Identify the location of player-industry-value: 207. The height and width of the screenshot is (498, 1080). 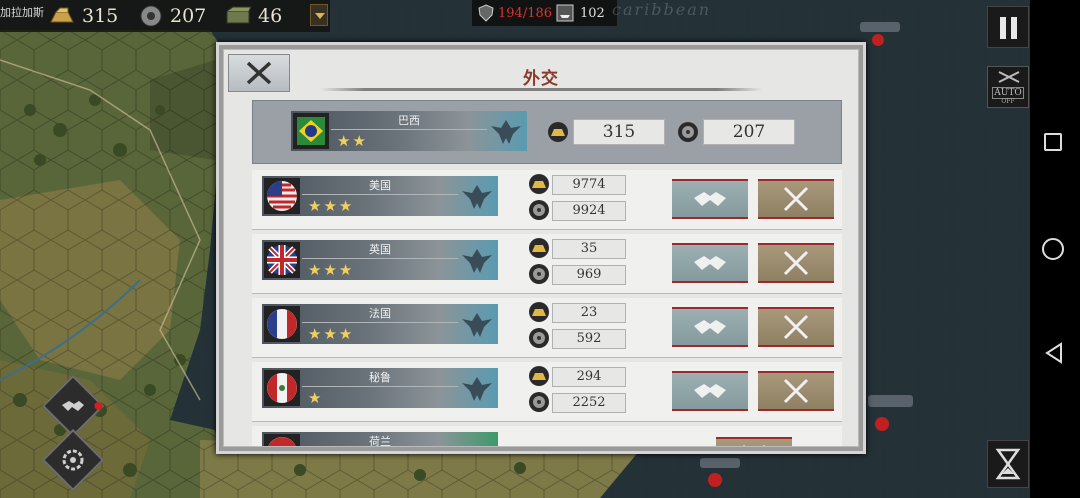
(749, 132).